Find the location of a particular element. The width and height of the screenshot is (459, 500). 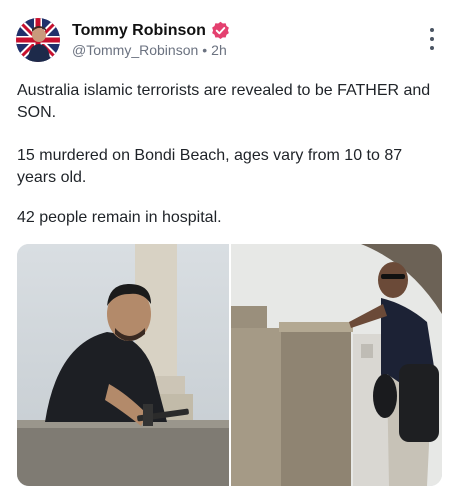

timestamp: 2h is located at coordinates (219, 50).